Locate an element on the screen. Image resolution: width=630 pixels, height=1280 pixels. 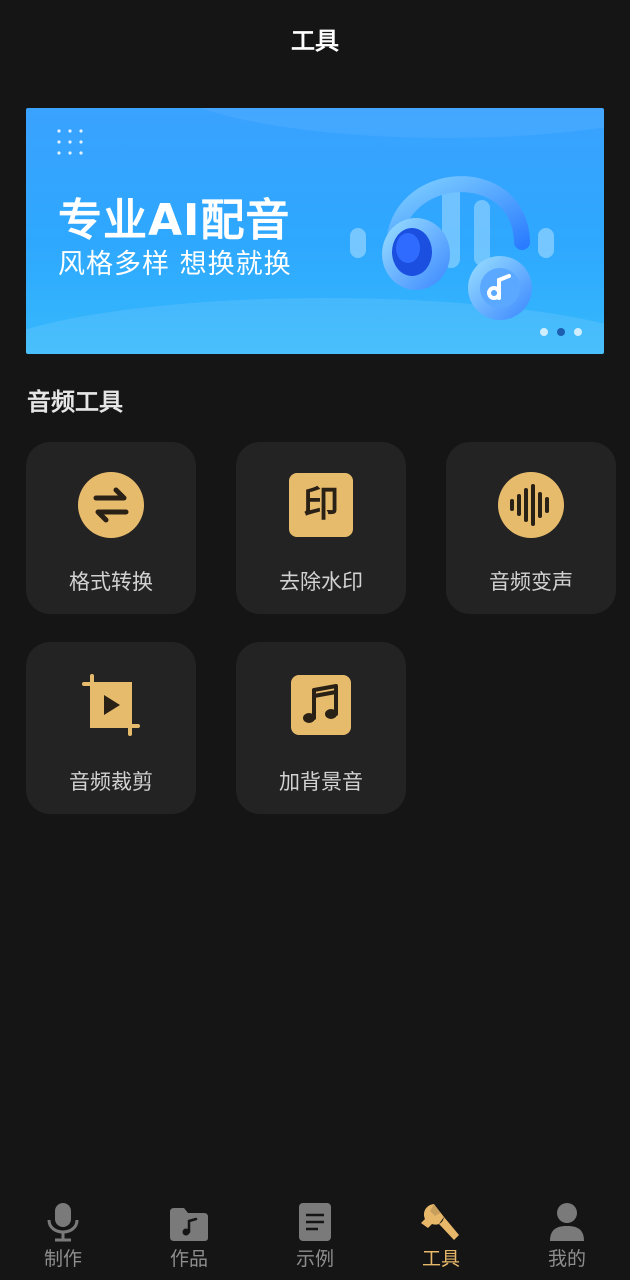
tool-label: 音频变声 is located at coordinates (531, 582).